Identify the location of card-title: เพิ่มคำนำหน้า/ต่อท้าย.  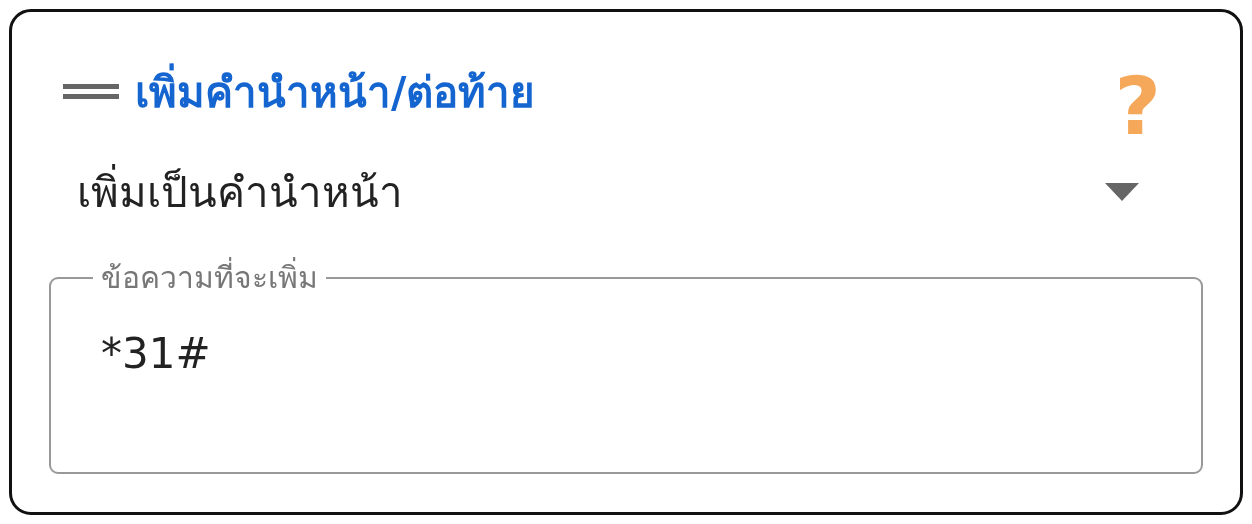
(335, 92).